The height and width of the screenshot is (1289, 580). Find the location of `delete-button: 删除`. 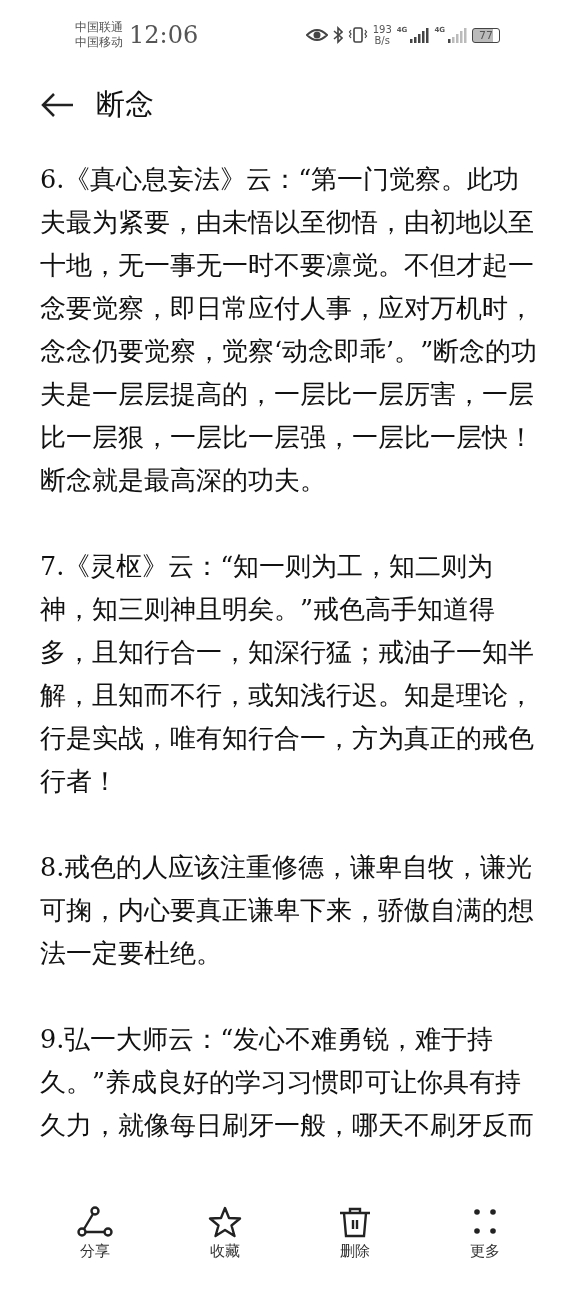

delete-button: 删除 is located at coordinates (355, 1233).